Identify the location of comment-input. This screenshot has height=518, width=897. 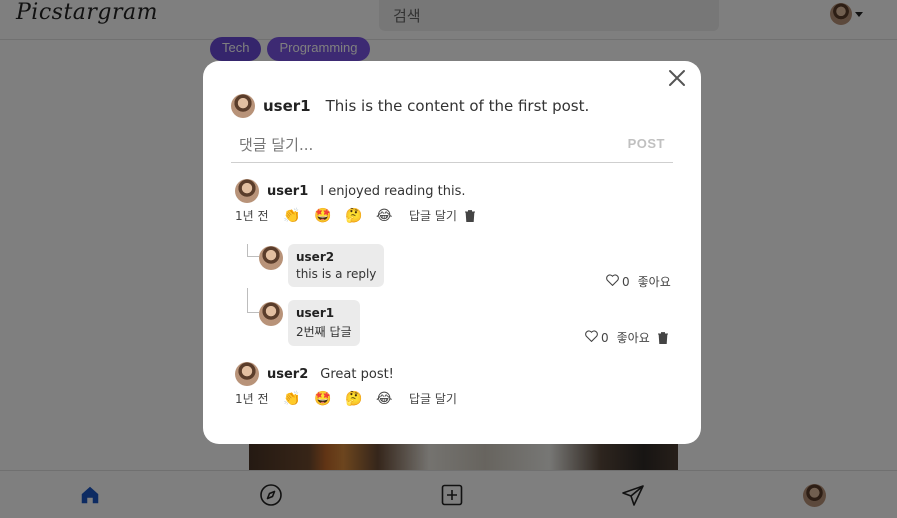
(421, 145).